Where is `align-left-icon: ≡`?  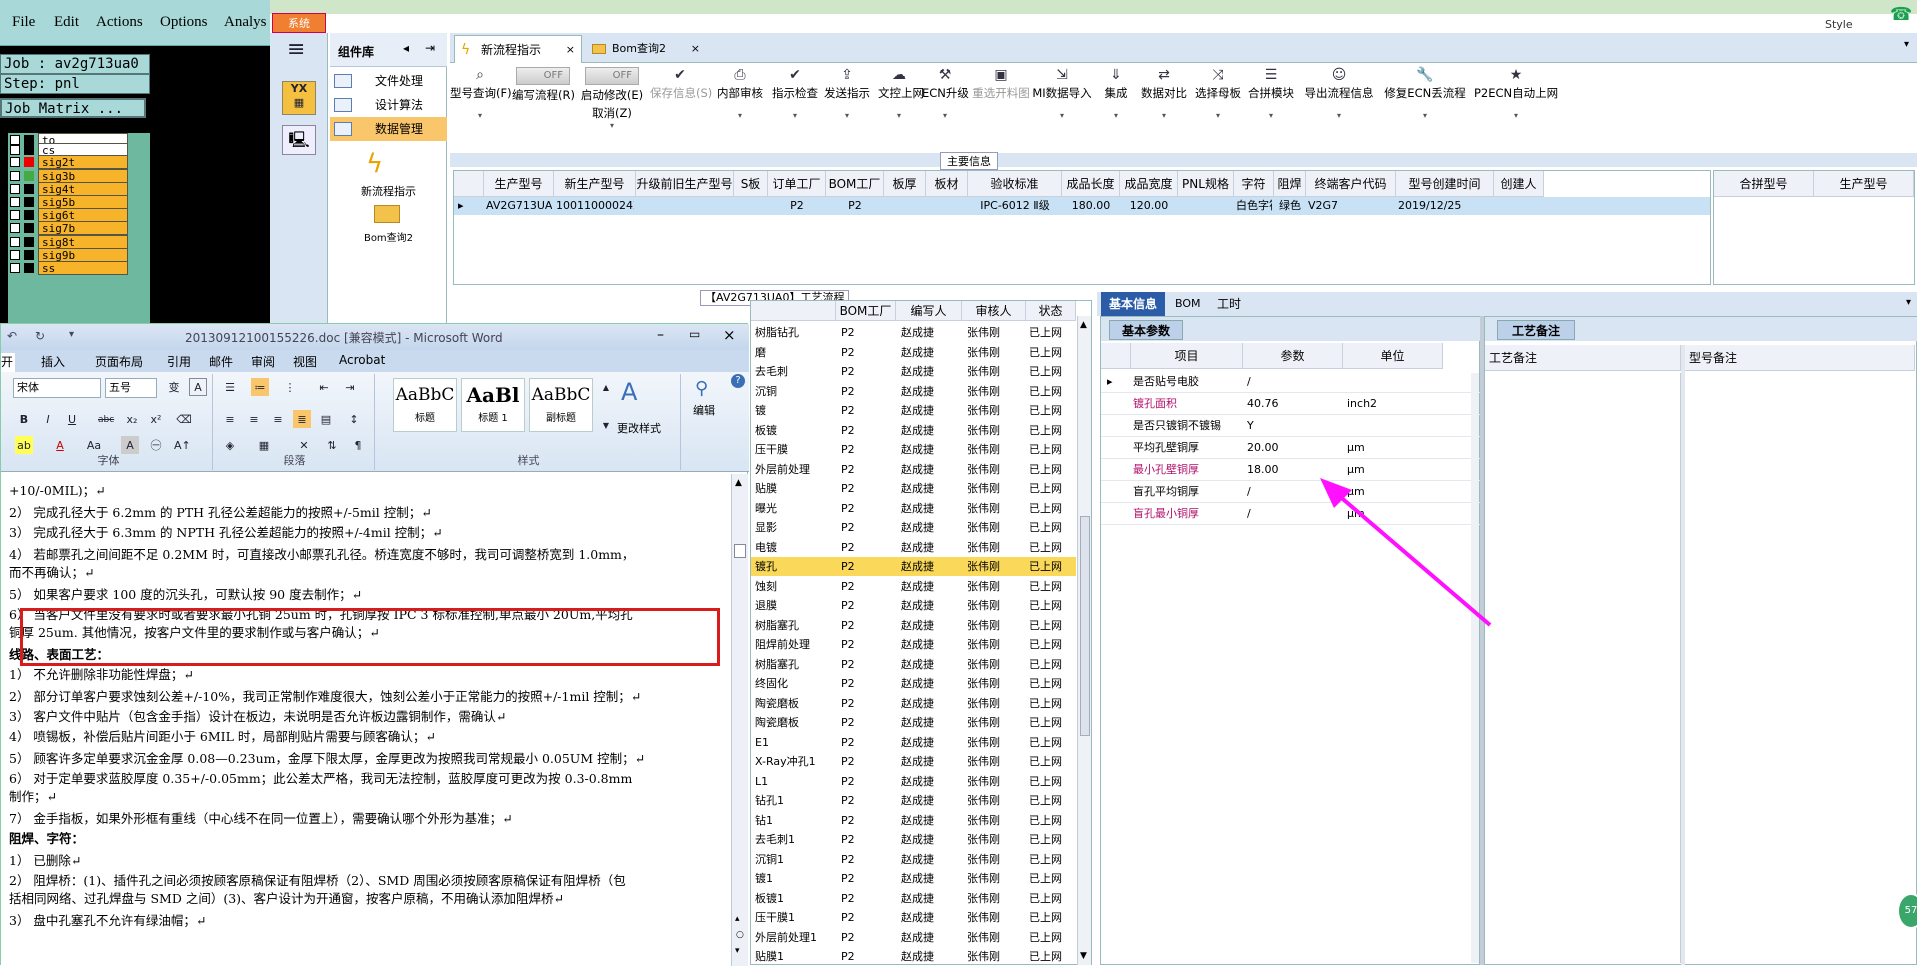 align-left-icon: ≡ is located at coordinates (230, 419).